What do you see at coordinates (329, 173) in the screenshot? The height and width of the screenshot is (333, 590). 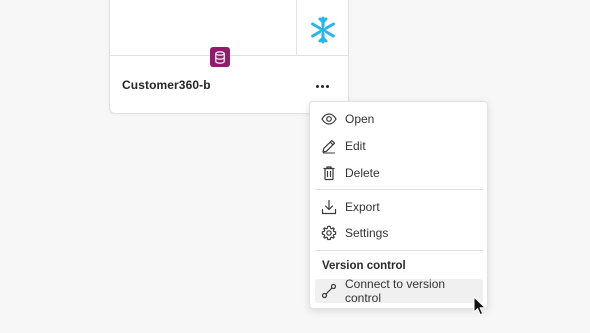 I see `trash-icon` at bounding box center [329, 173].